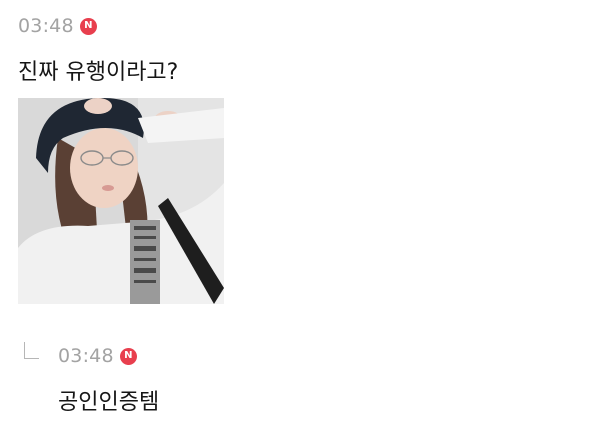  Describe the element at coordinates (88, 26) in the screenshot. I see `new-badge-icon: N` at that location.